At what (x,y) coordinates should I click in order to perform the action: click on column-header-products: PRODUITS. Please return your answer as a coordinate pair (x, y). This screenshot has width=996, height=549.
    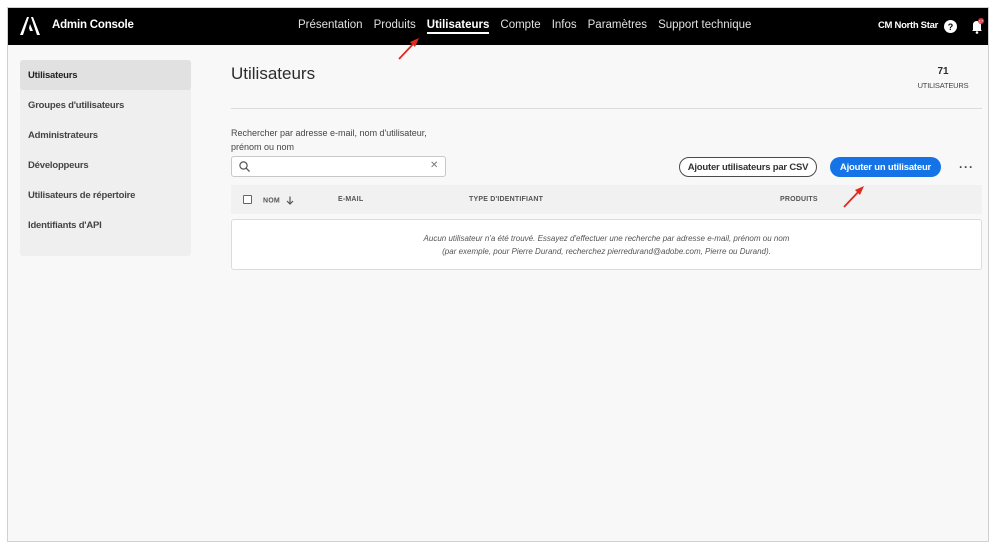
    Looking at the image, I should click on (799, 199).